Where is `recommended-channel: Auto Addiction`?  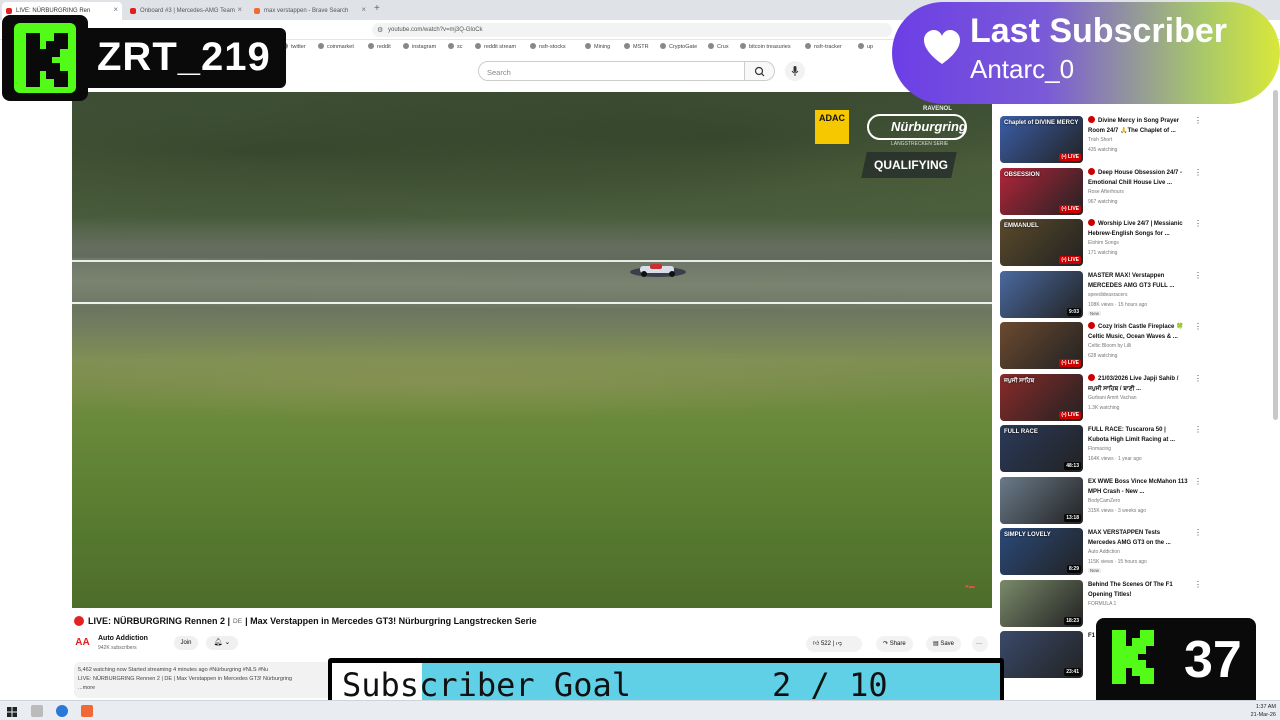 recommended-channel: Auto Addiction is located at coordinates (1104, 552).